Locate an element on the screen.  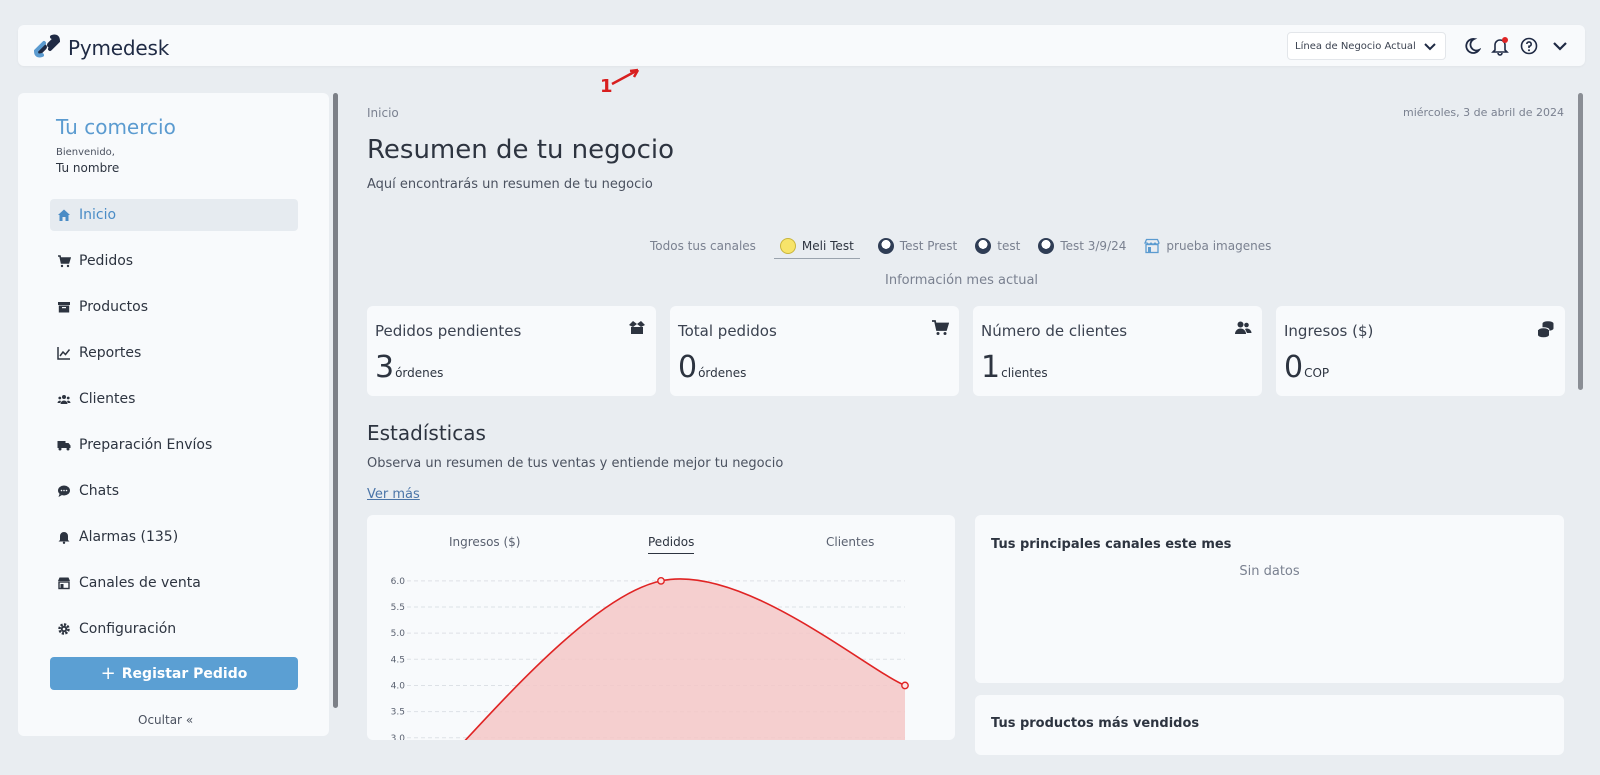
app-name: Pymedesk is located at coordinates (119, 48).